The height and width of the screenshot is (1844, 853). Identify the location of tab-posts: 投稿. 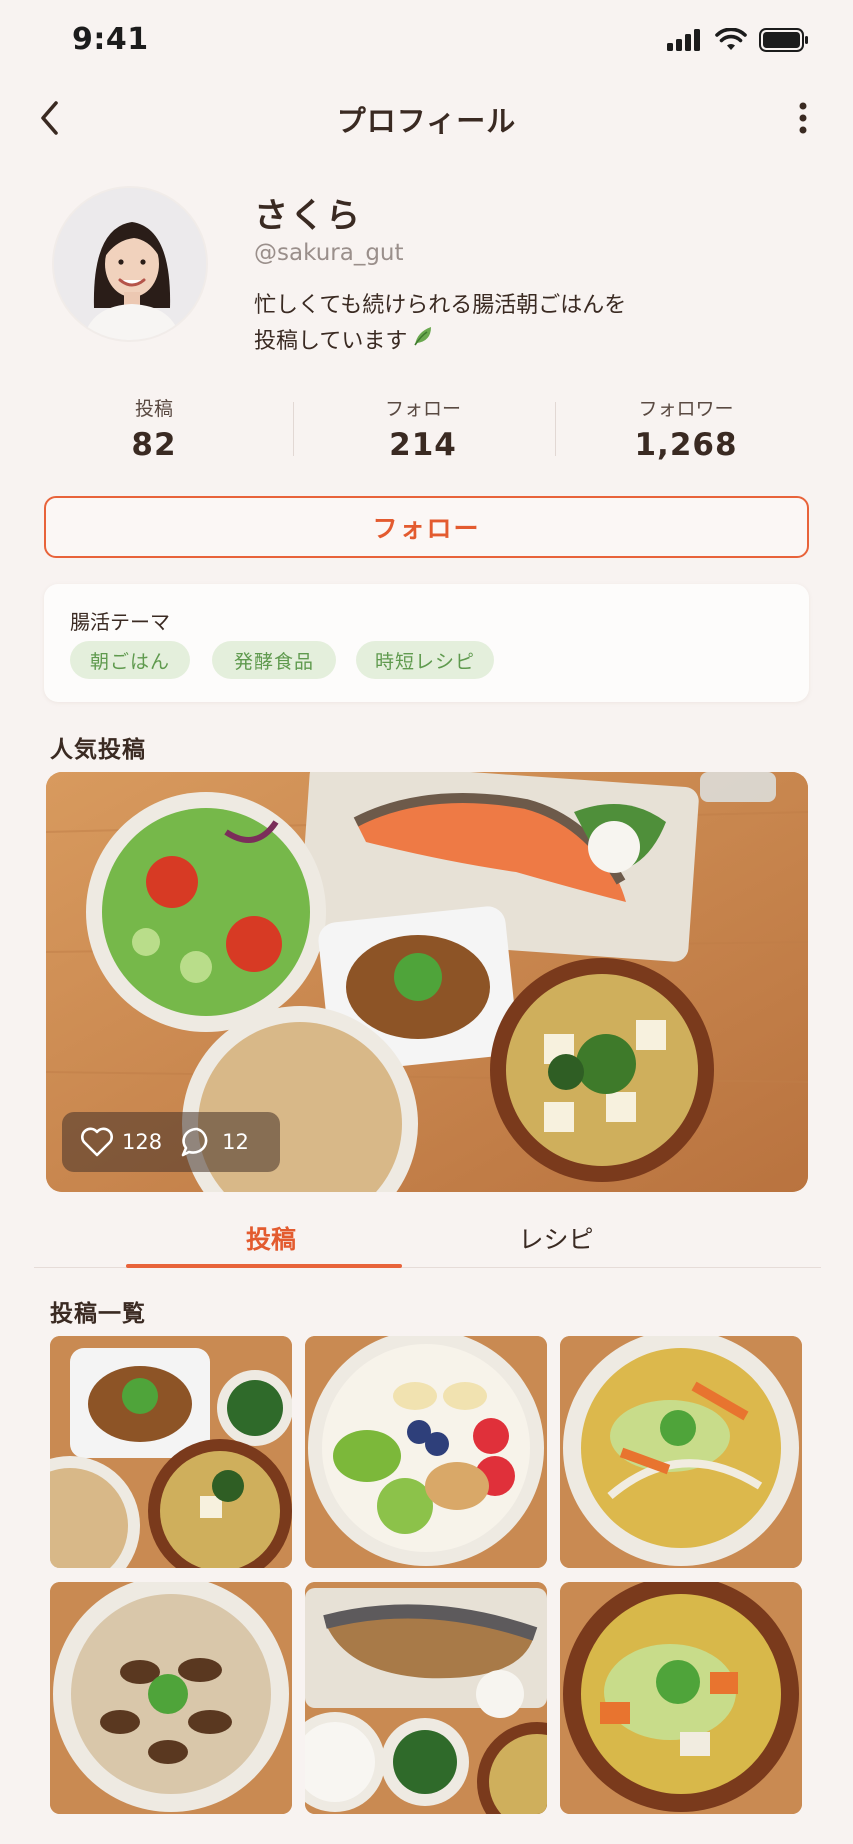
(271, 1238).